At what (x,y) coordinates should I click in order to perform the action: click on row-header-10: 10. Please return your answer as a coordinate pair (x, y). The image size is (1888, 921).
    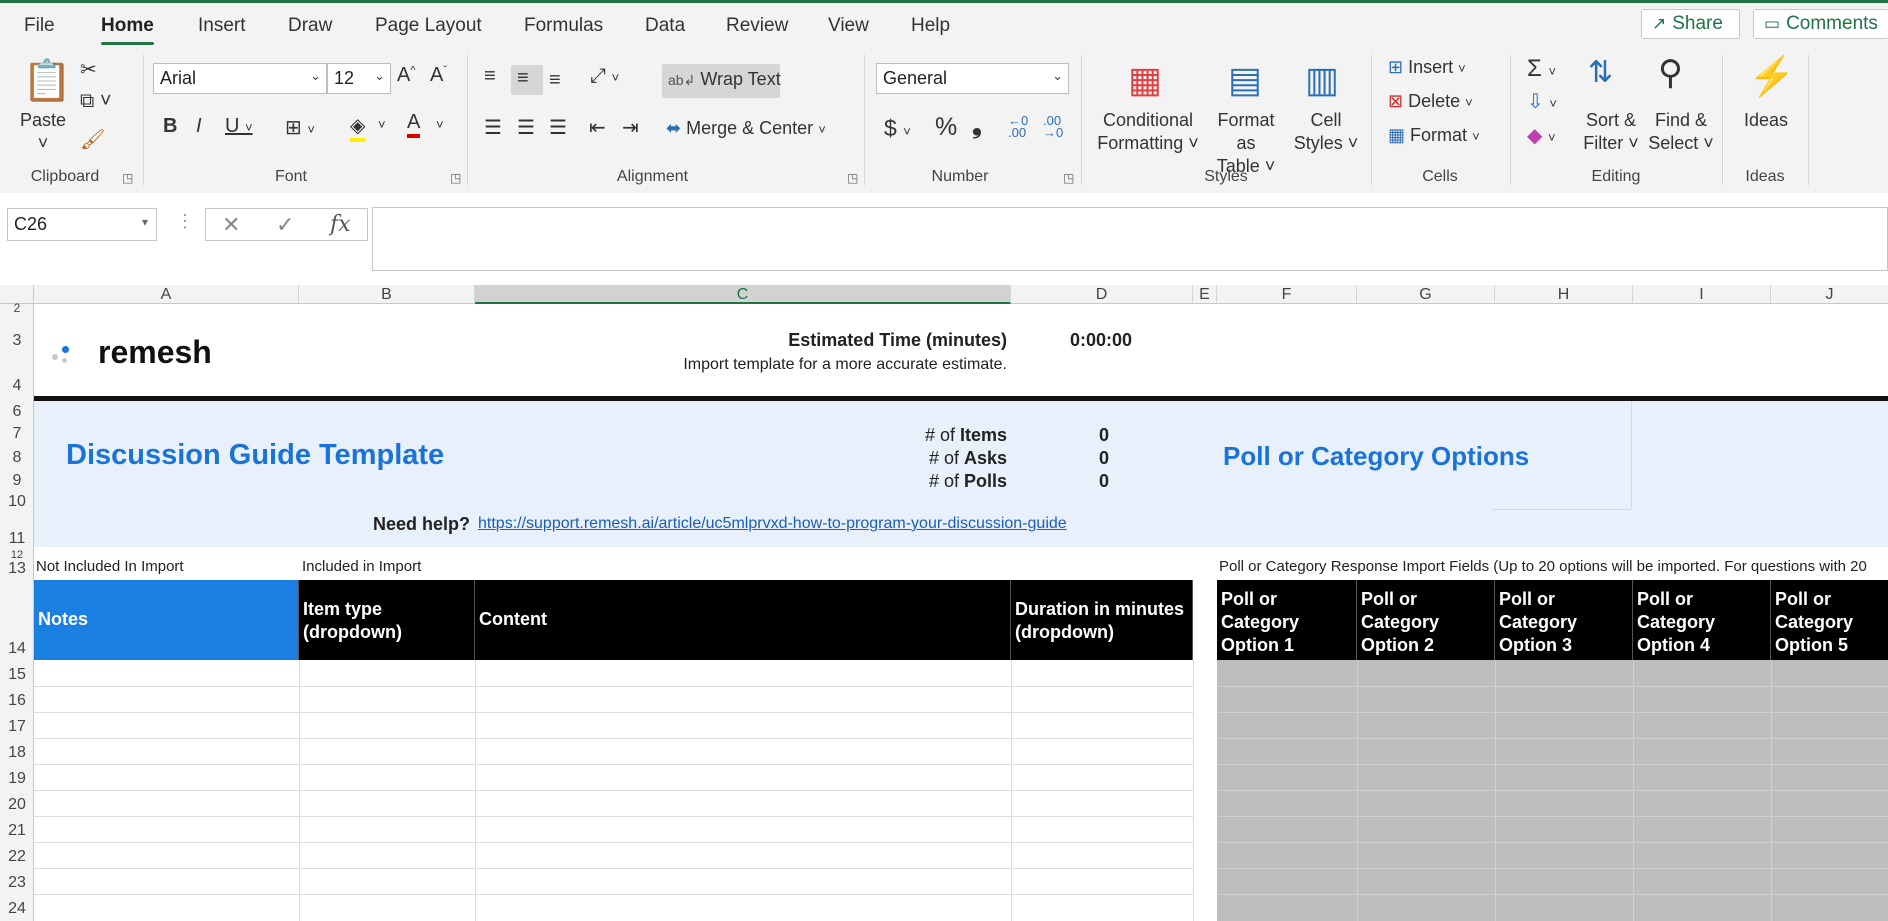
    Looking at the image, I should click on (17, 502).